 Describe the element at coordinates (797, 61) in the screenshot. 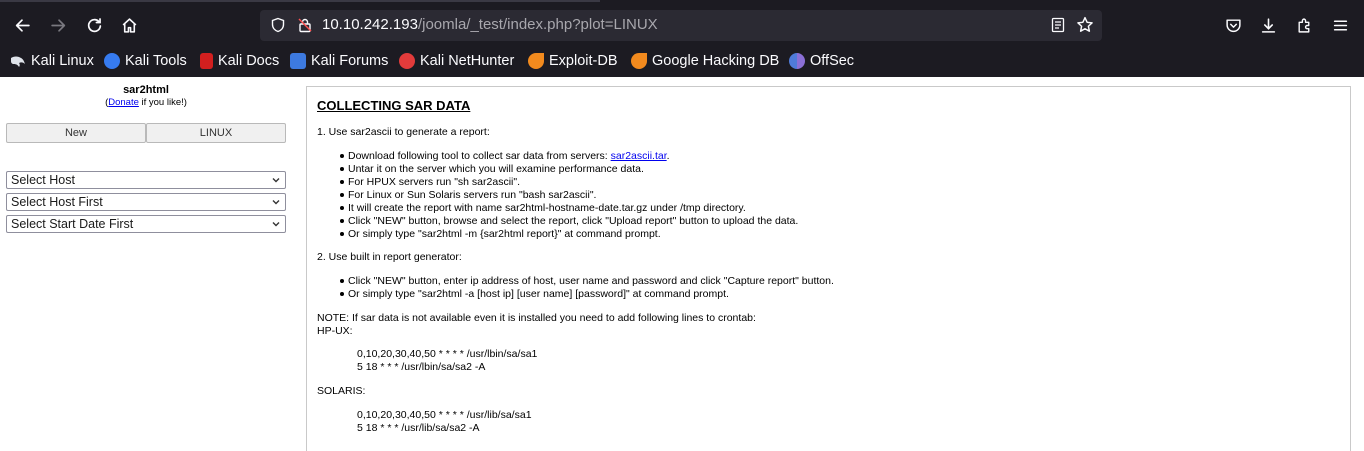

I see `offsec-icon` at that location.